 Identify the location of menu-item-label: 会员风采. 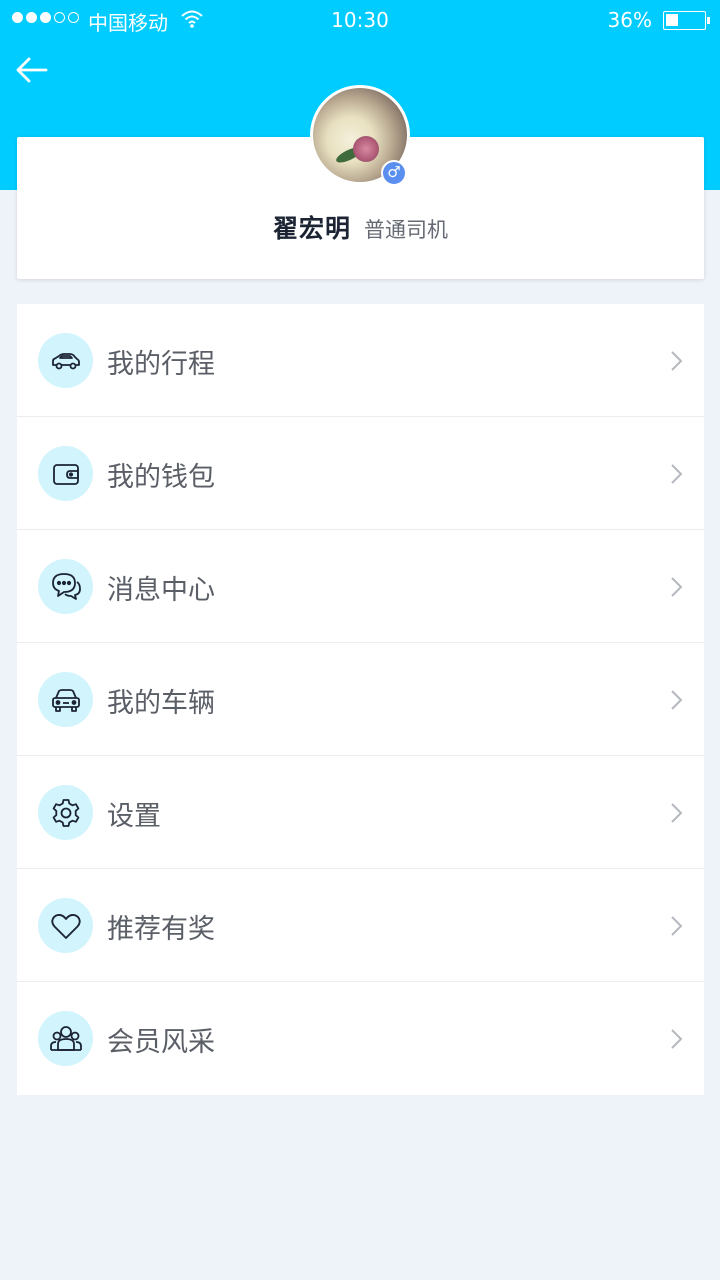
(161, 1042).